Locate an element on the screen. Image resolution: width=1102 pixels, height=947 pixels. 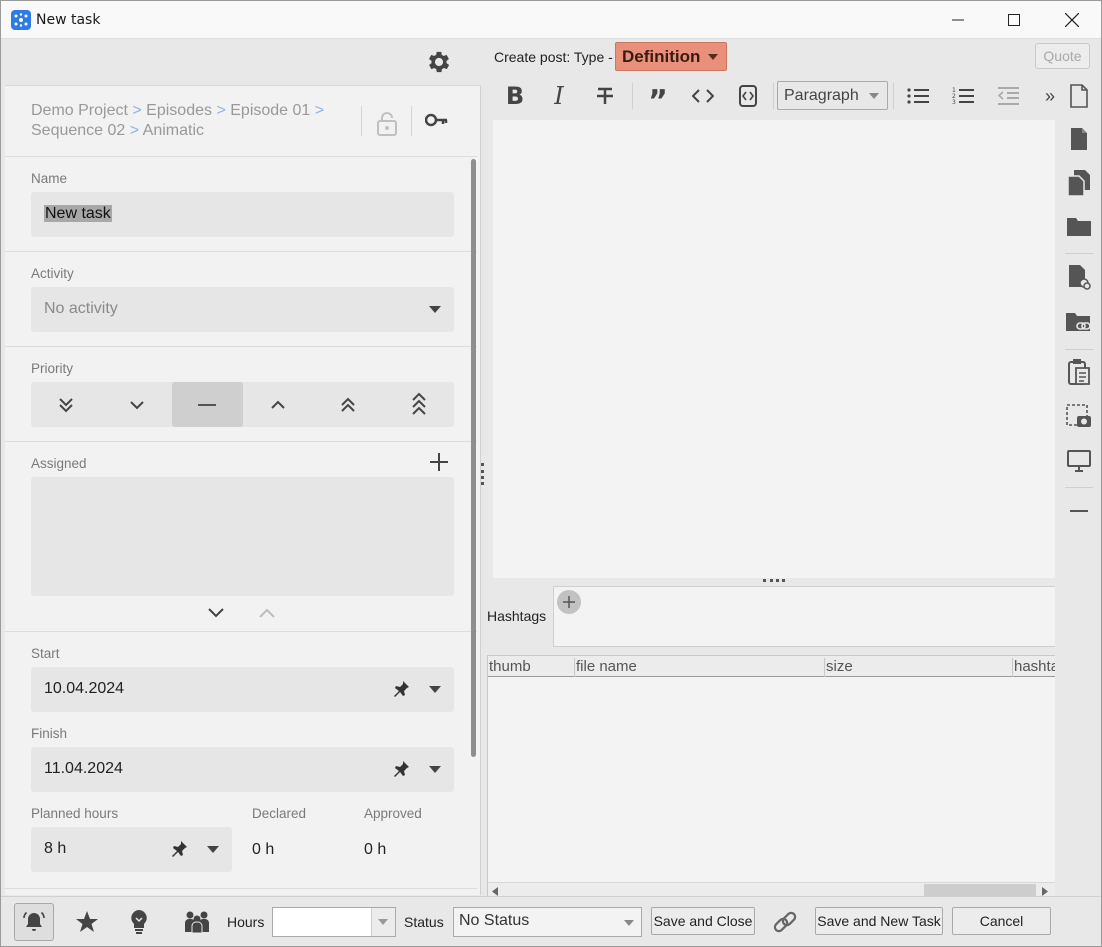
breadcrumb-item: Sequence 02 is located at coordinates (78, 130).